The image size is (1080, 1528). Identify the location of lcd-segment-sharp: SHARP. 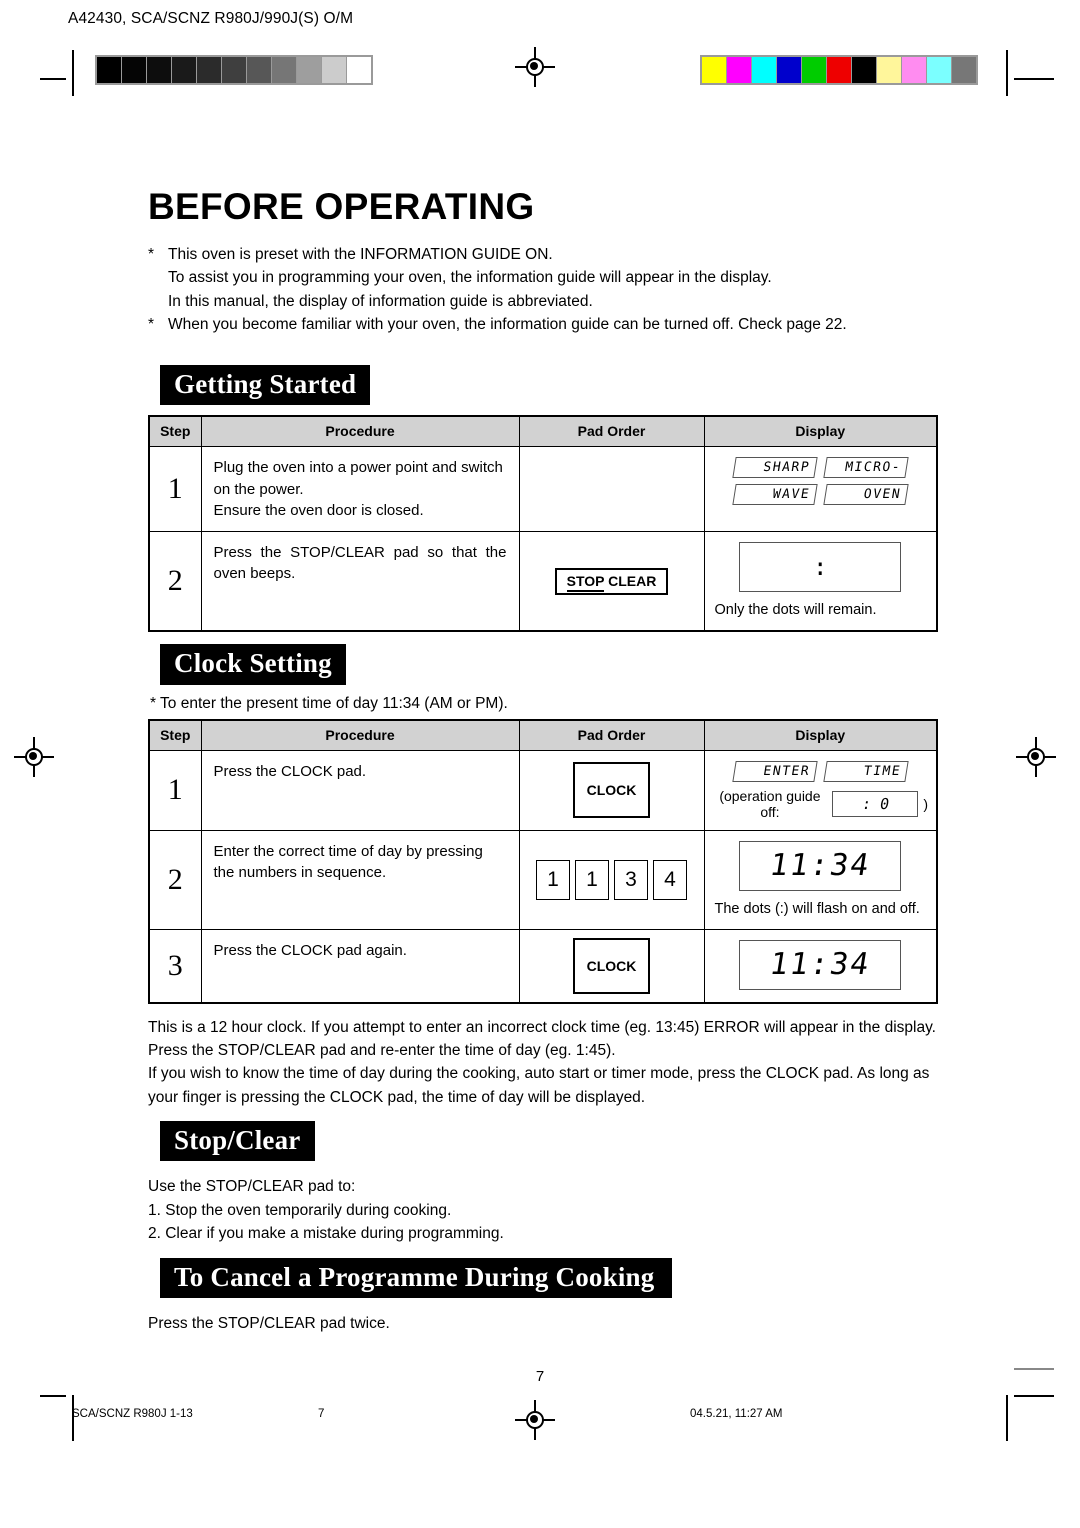
(775, 468).